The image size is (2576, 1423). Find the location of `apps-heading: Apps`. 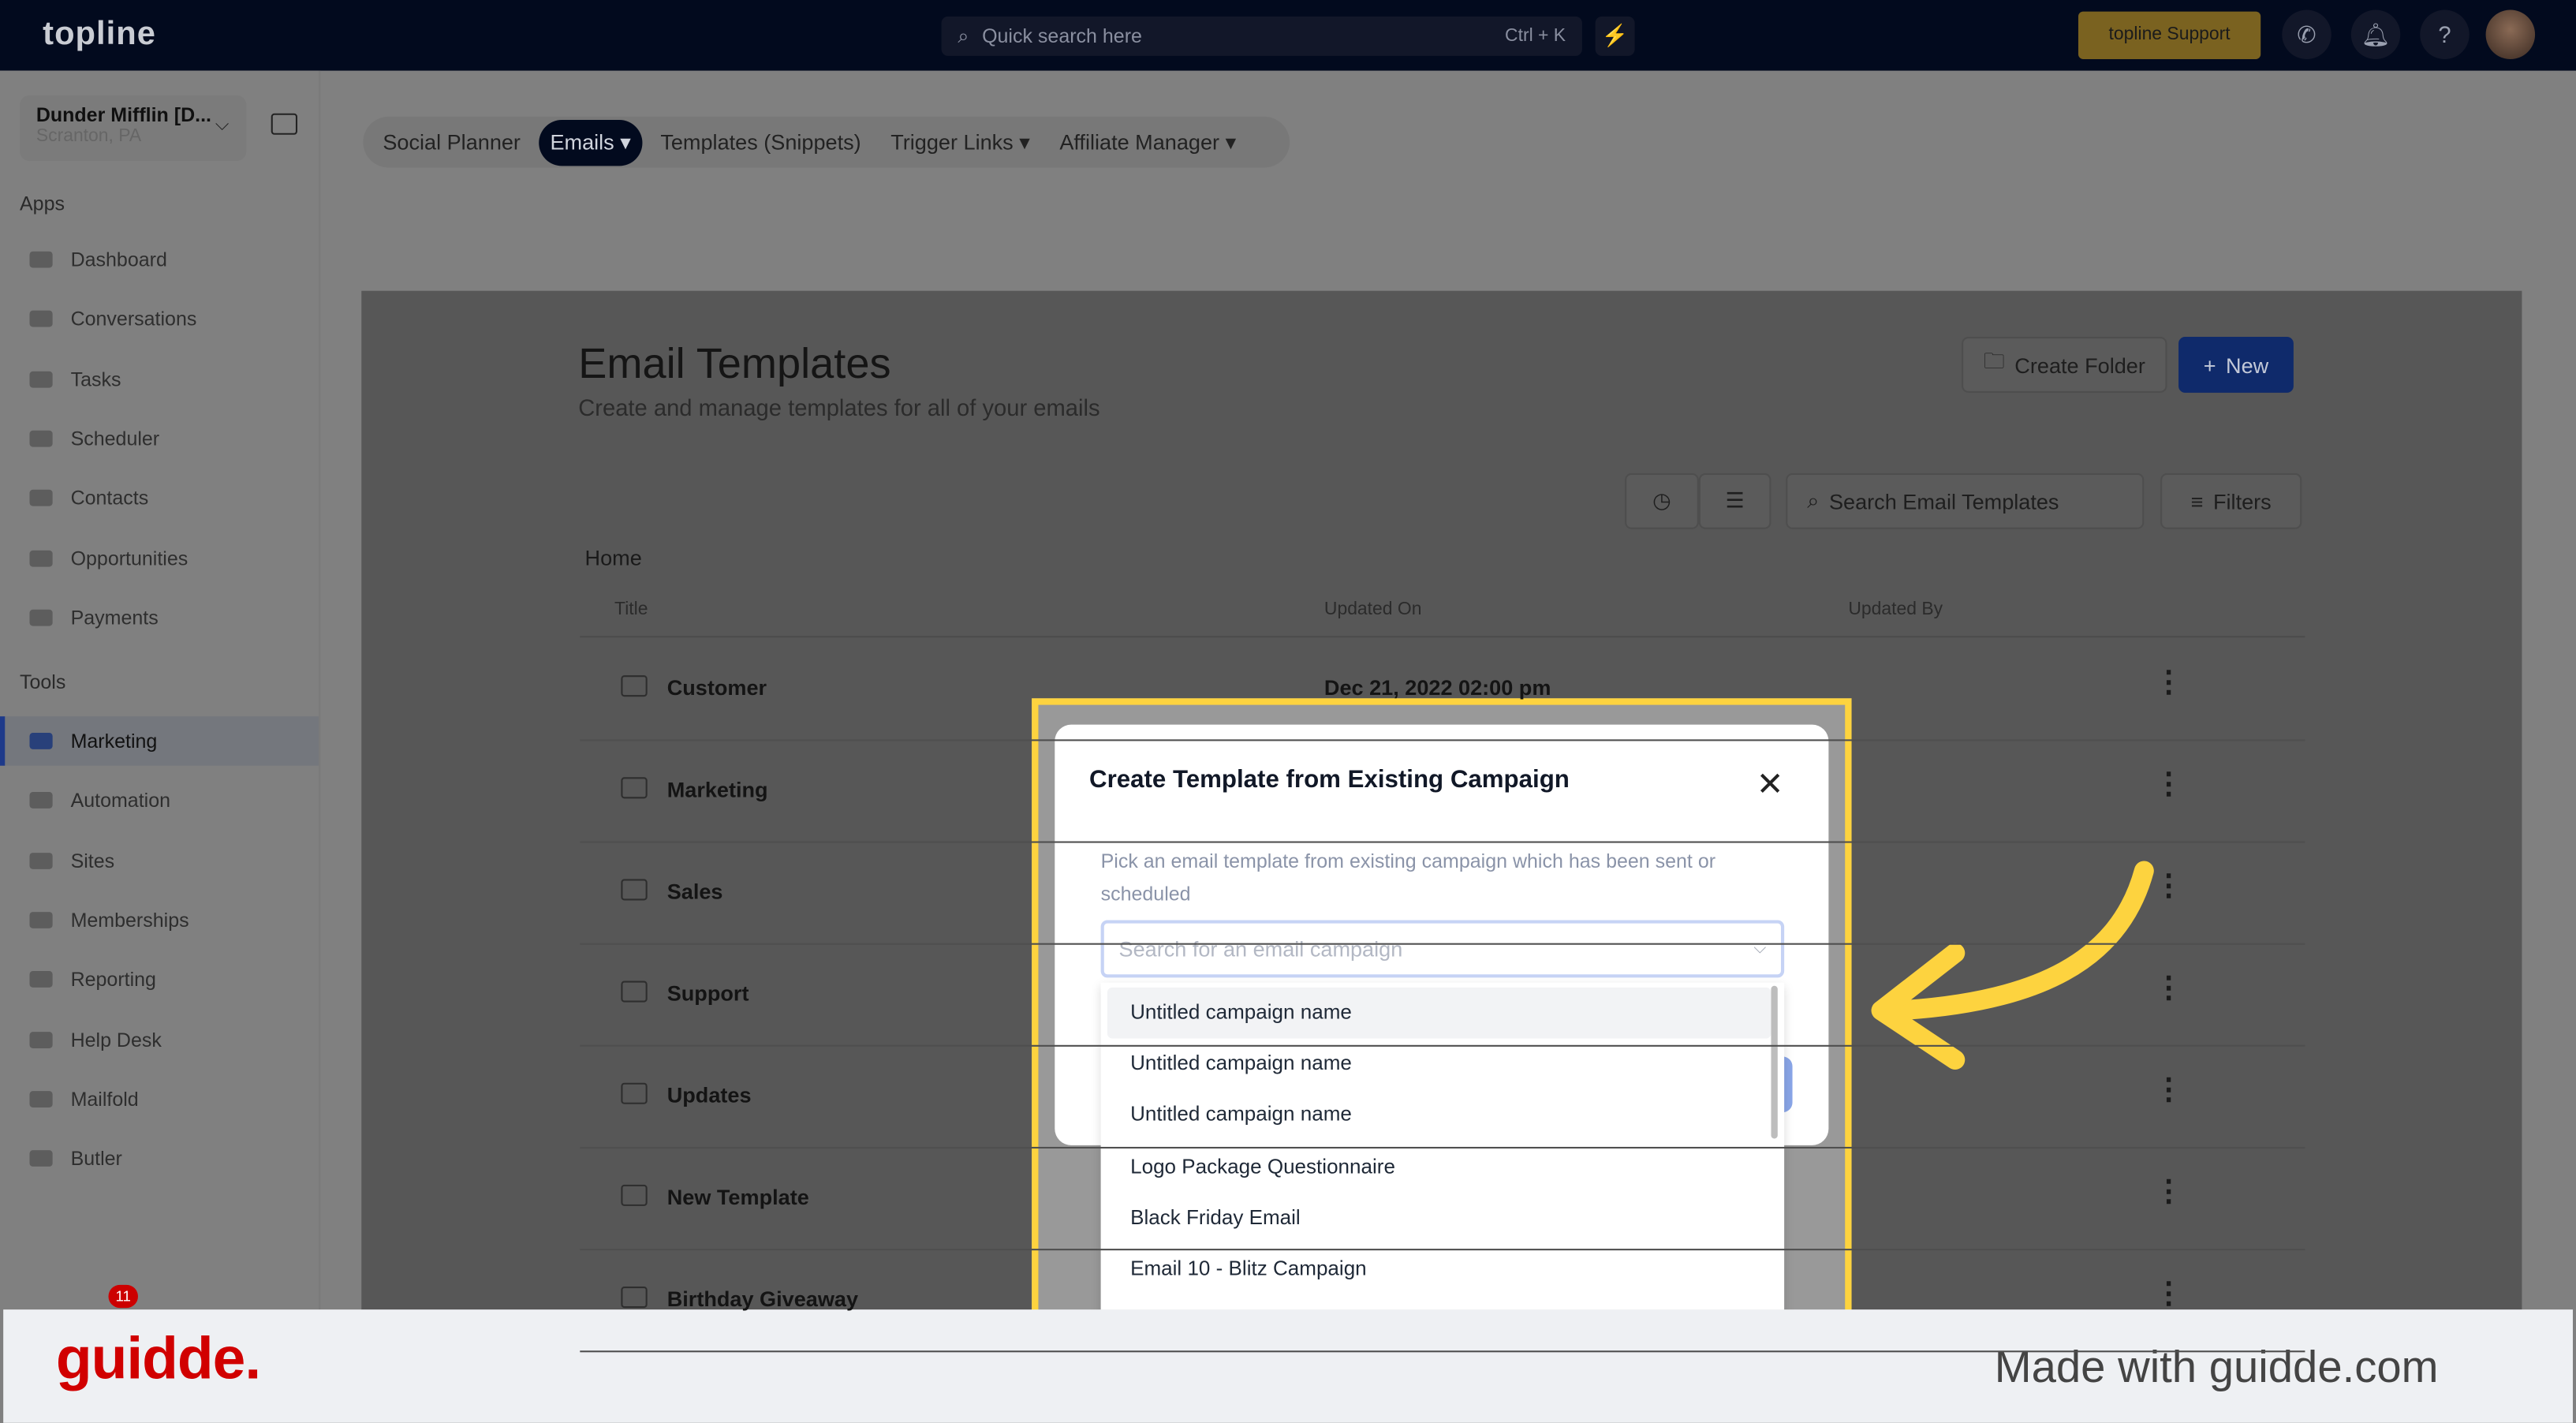

apps-heading: Apps is located at coordinates (42, 203).